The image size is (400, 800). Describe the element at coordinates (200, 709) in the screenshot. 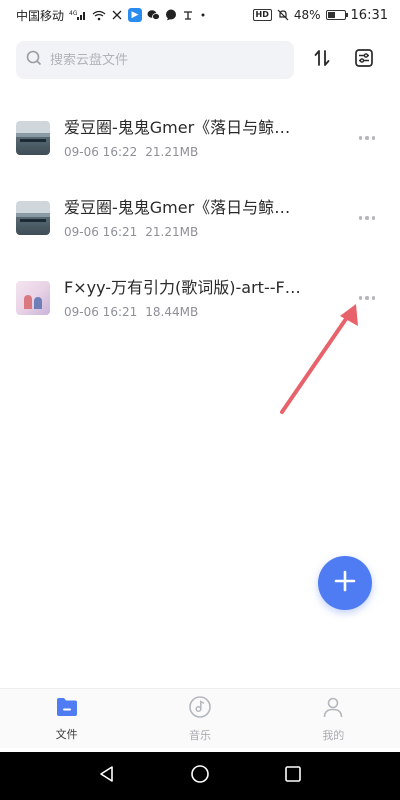

I see `music-disc-icon` at that location.